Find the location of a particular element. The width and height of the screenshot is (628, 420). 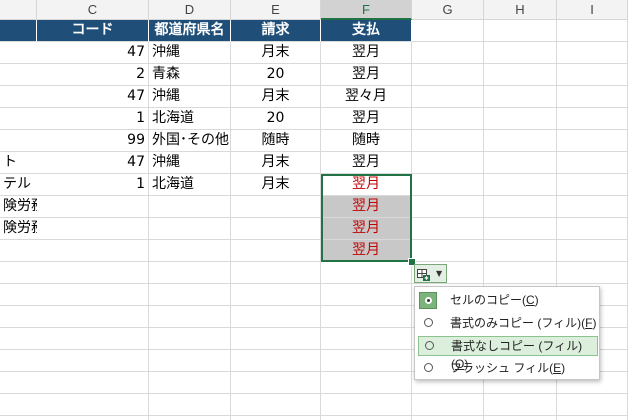

column-header-c: C is located at coordinates (93, 10).